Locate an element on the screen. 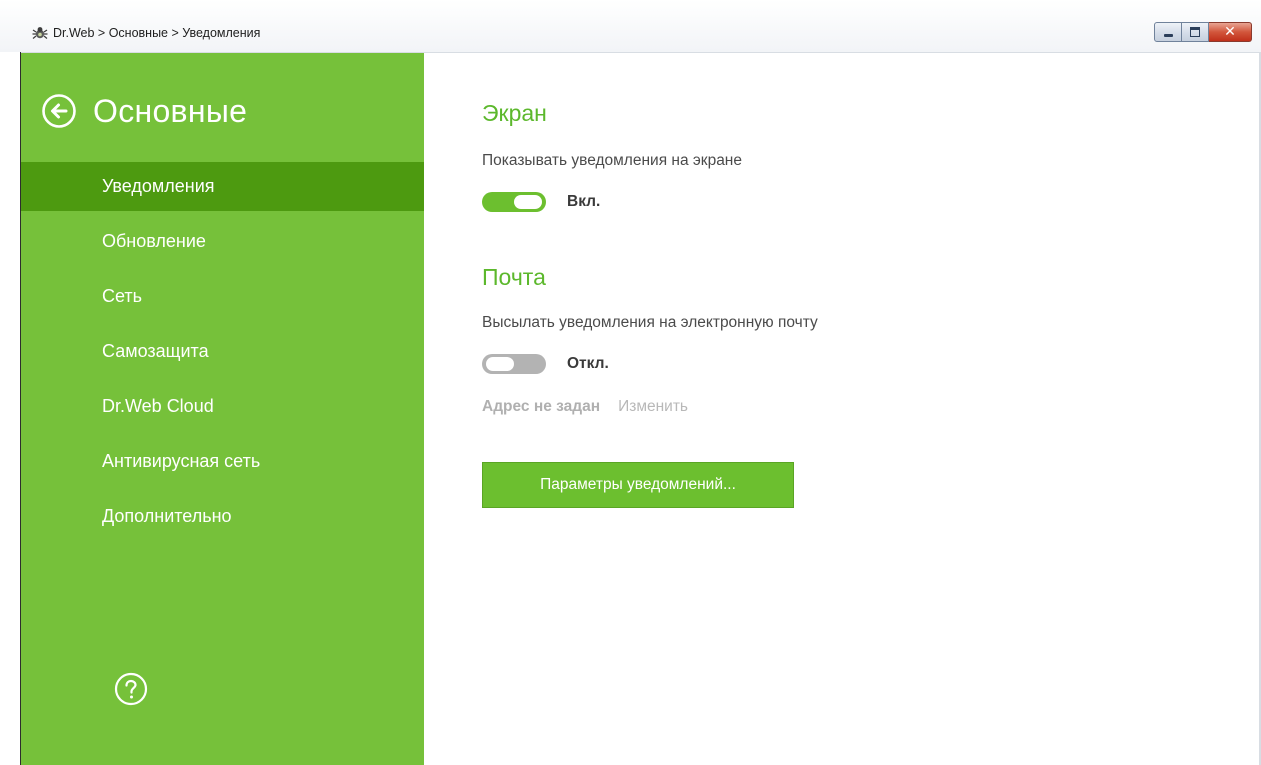  sidebar-item-notifications: Уведомления is located at coordinates (222, 186).